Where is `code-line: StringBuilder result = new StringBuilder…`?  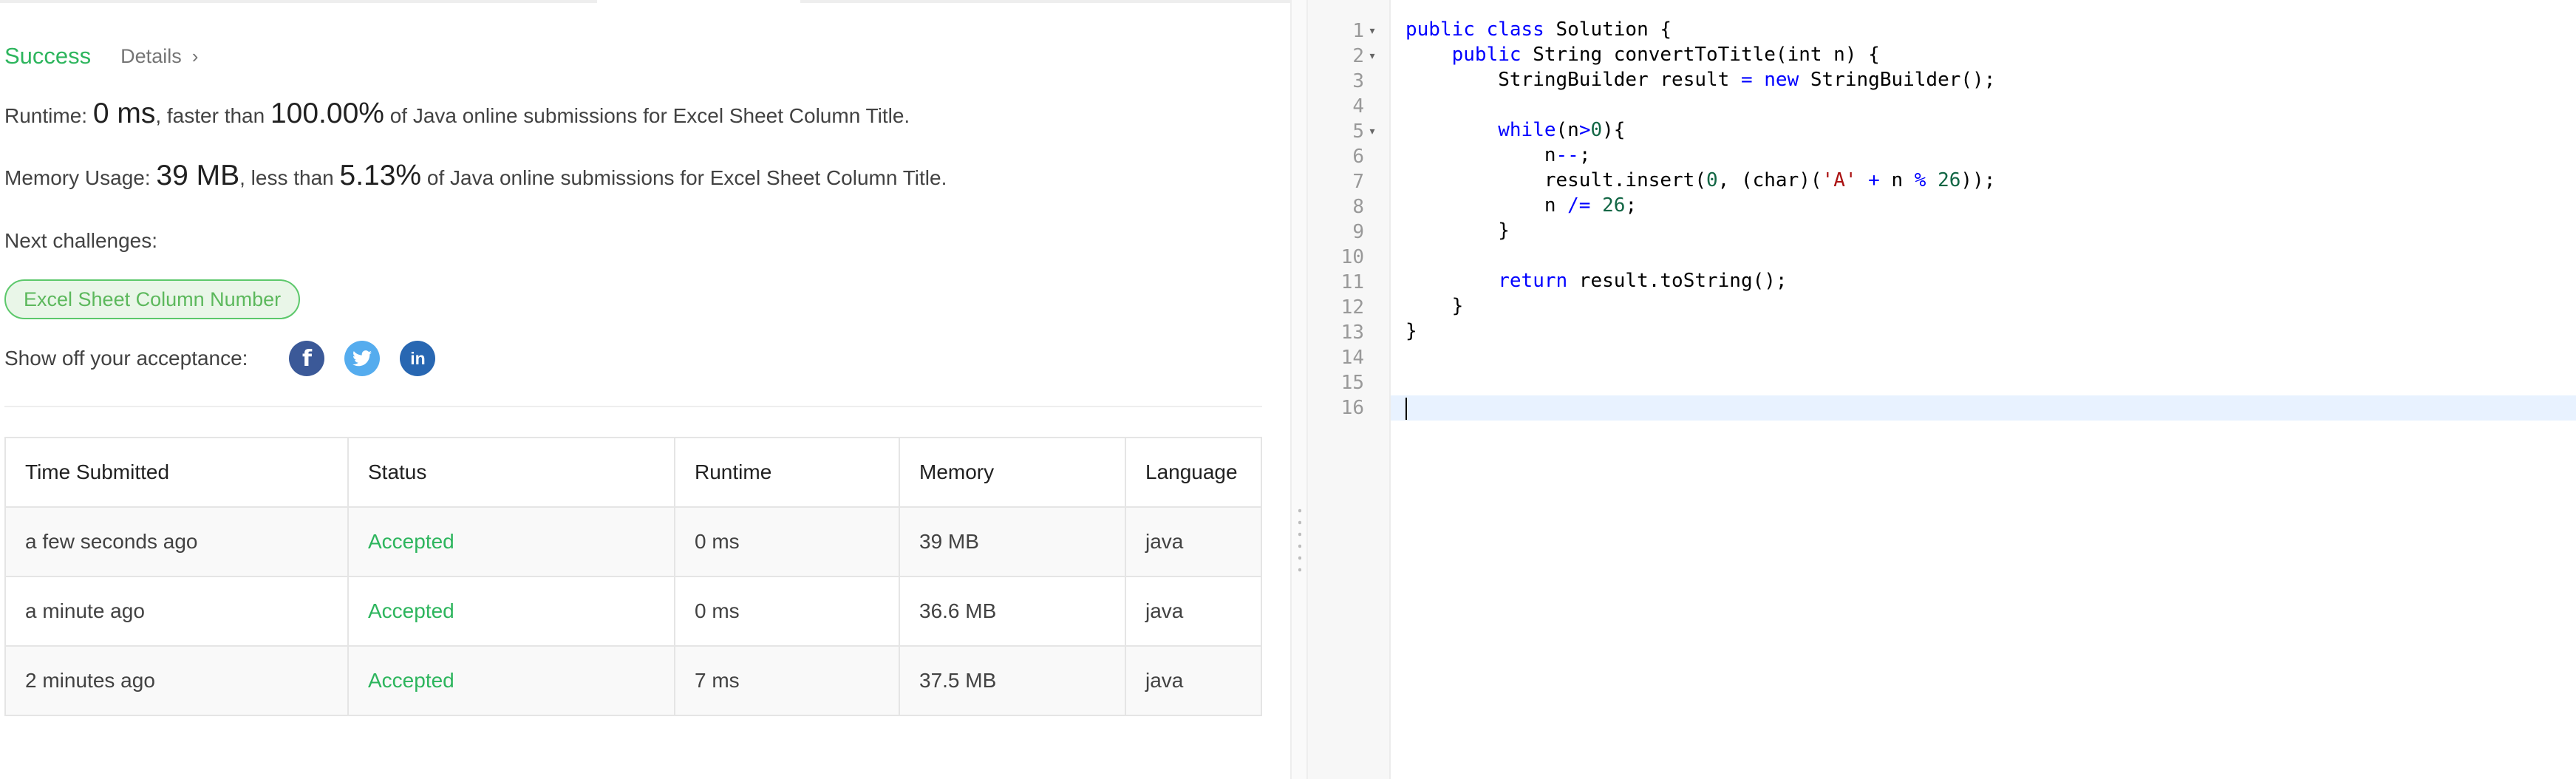
code-line: StringBuilder result = new StringBuilder… is located at coordinates (1747, 80).